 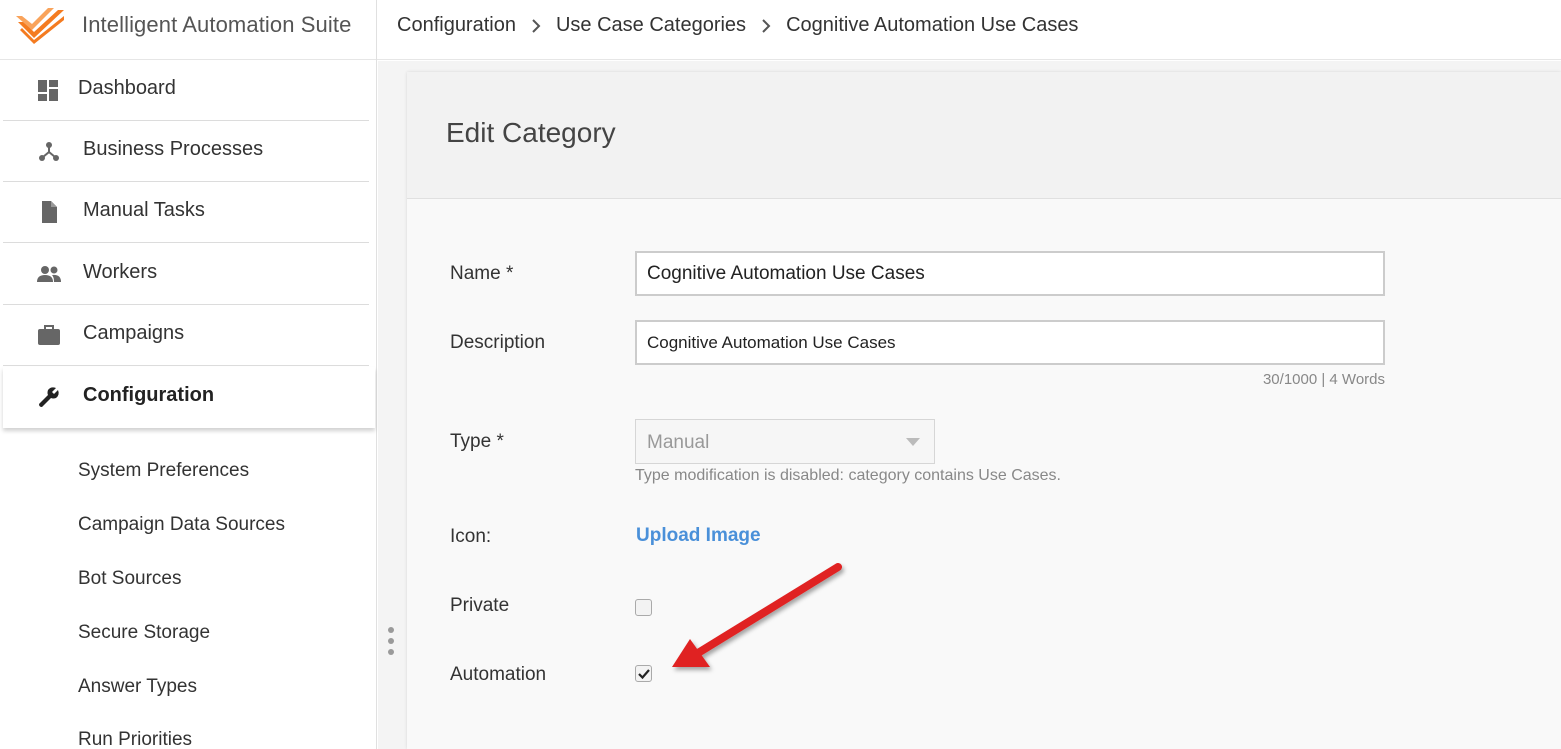 What do you see at coordinates (127, 88) in the screenshot?
I see `sidebar-item-label: Dashboard` at bounding box center [127, 88].